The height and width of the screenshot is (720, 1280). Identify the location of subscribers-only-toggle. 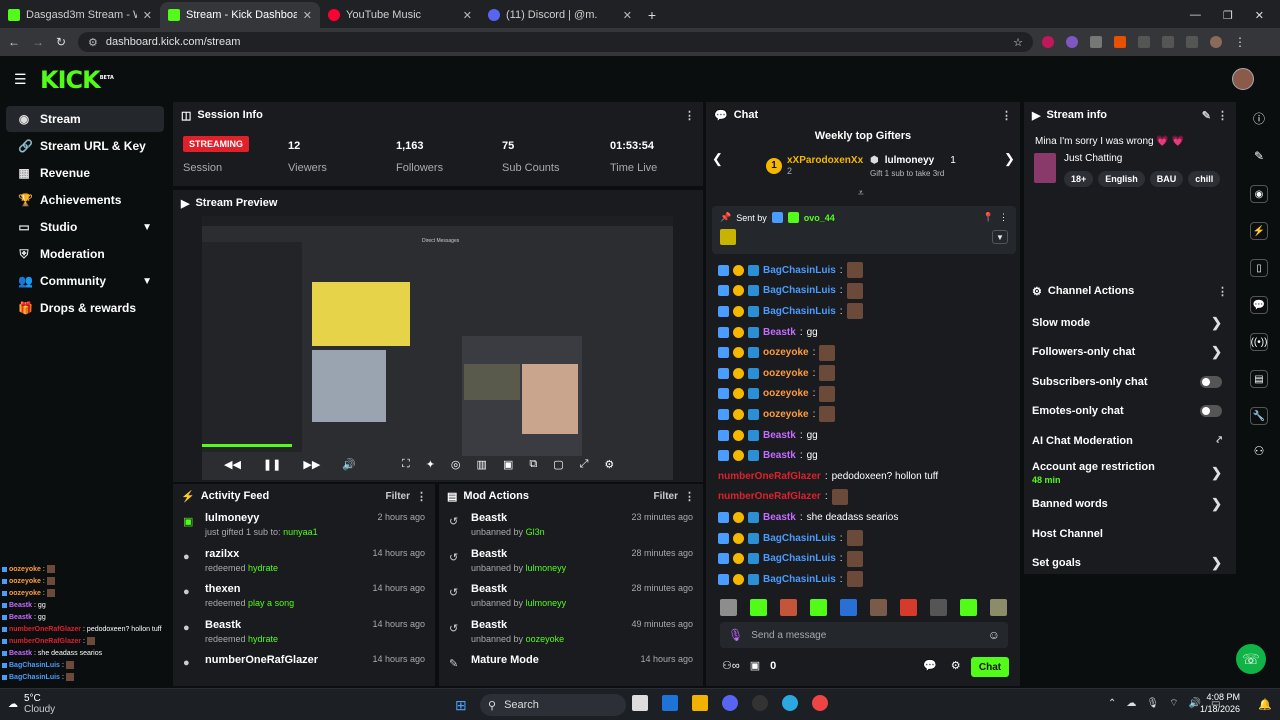
(1211, 381).